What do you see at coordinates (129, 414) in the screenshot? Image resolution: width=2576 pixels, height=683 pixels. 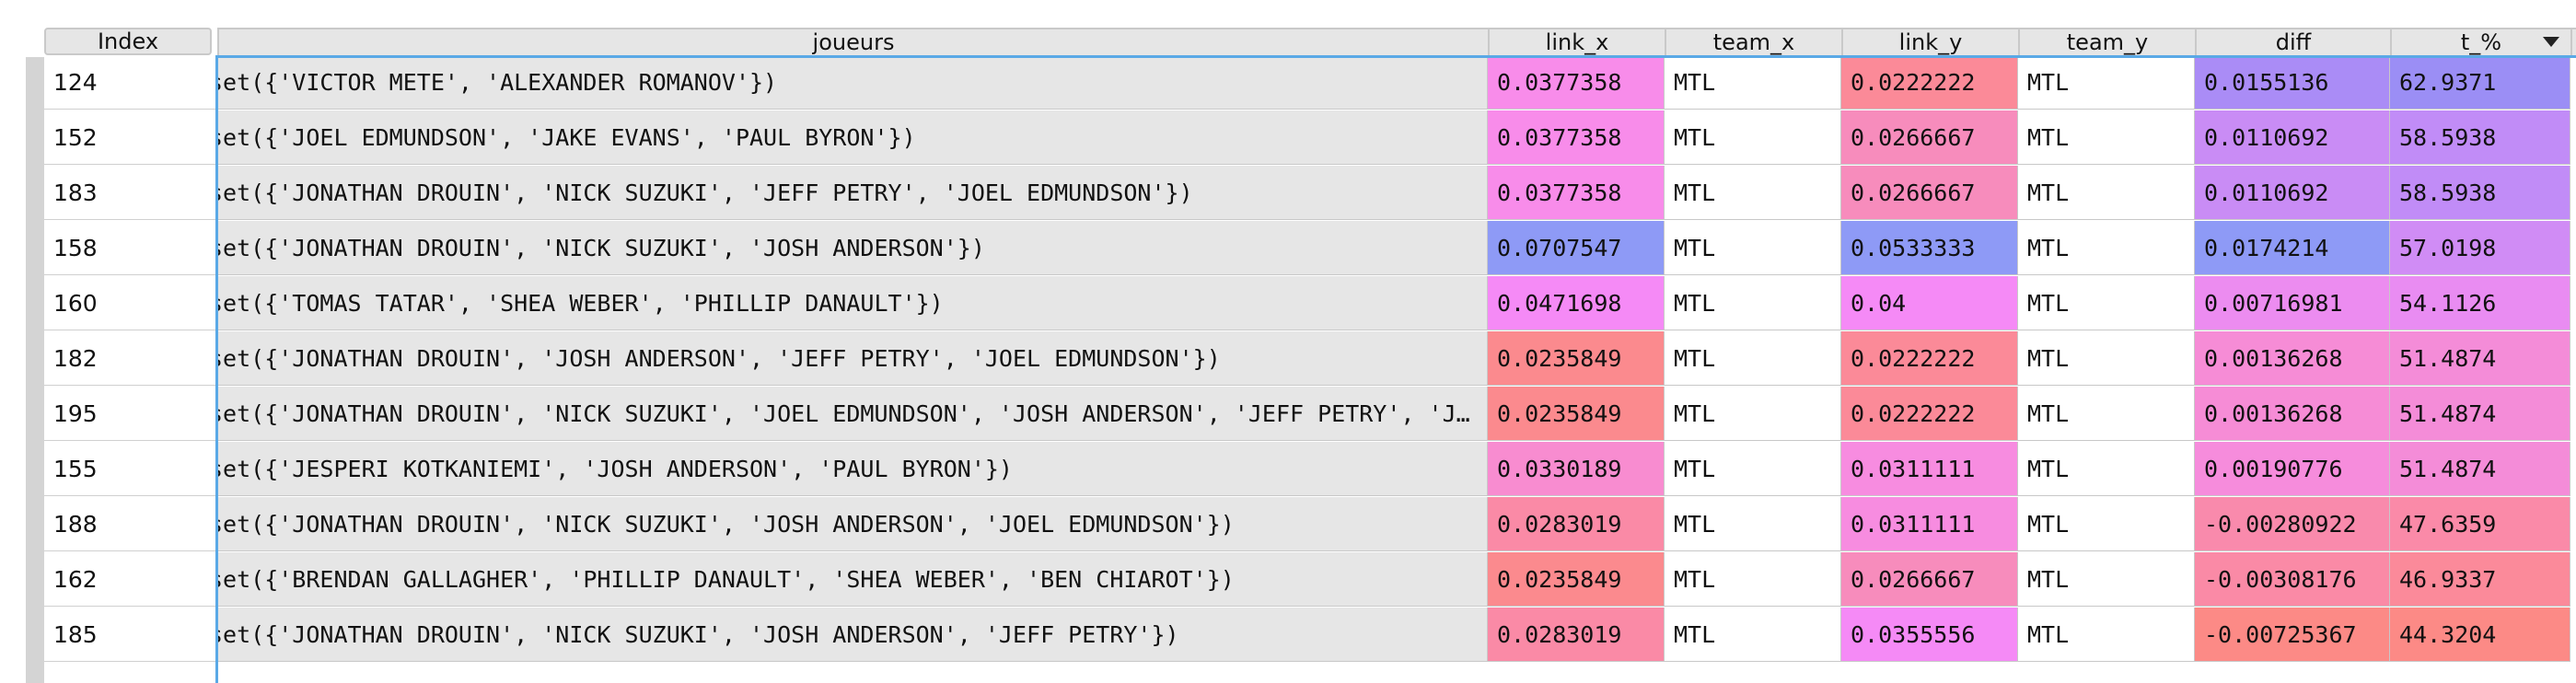 I see `row-index-cell: 195` at bounding box center [129, 414].